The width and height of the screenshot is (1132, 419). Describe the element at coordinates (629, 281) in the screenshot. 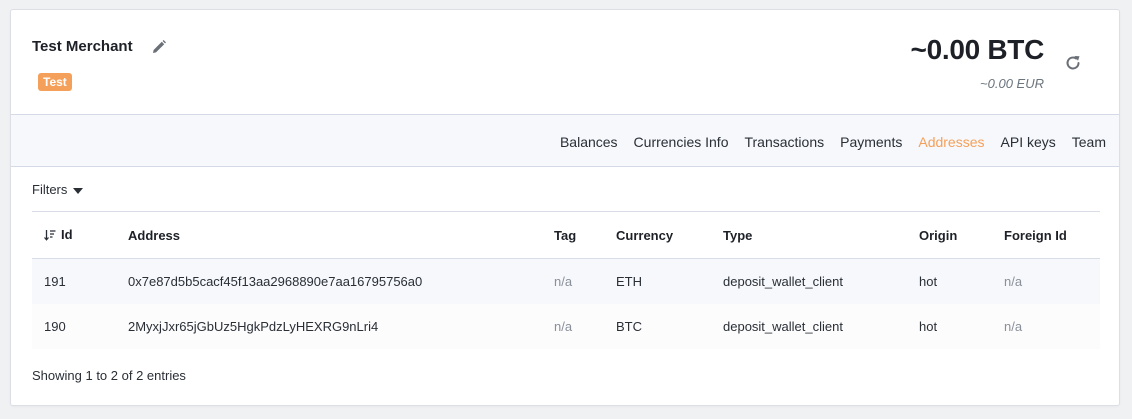

I see `cell-currency: ETH` at that location.